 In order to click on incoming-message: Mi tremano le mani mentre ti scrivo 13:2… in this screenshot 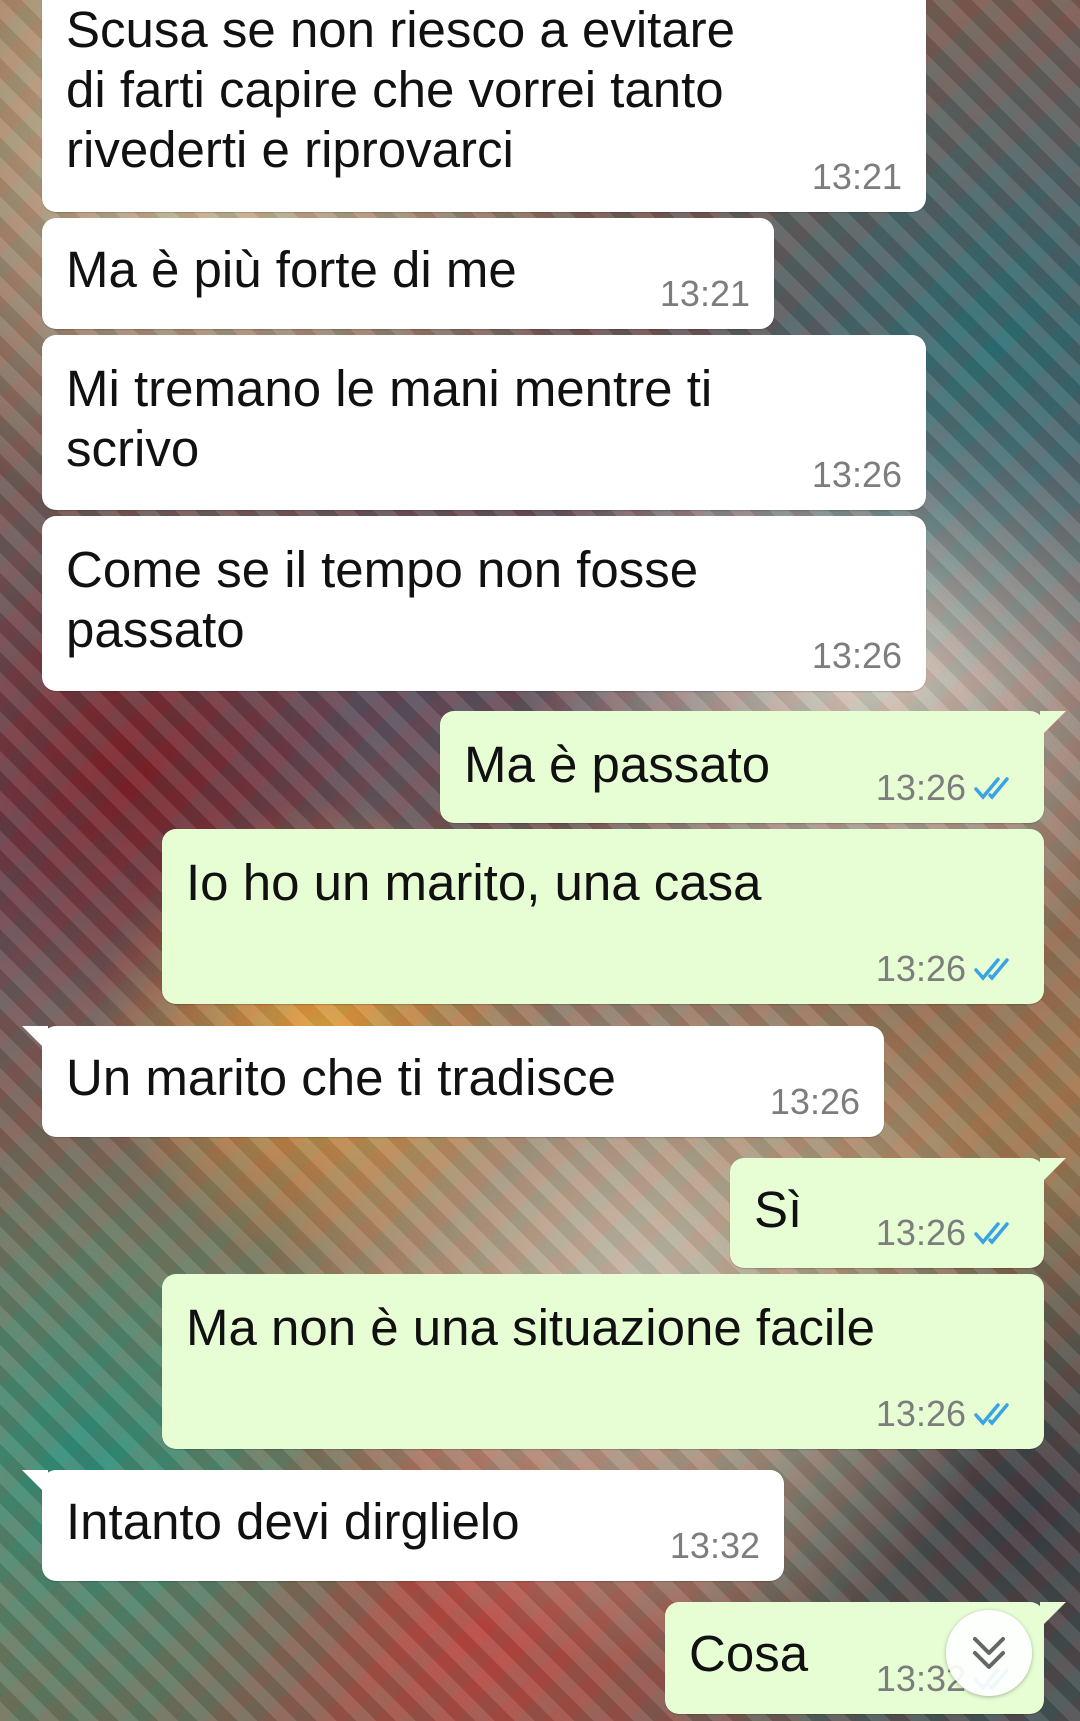, I will do `click(484, 422)`.